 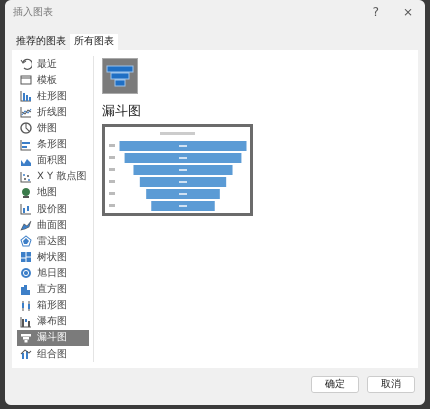 What do you see at coordinates (53, 290) in the screenshot?
I see `chart-type-item: 直方图` at bounding box center [53, 290].